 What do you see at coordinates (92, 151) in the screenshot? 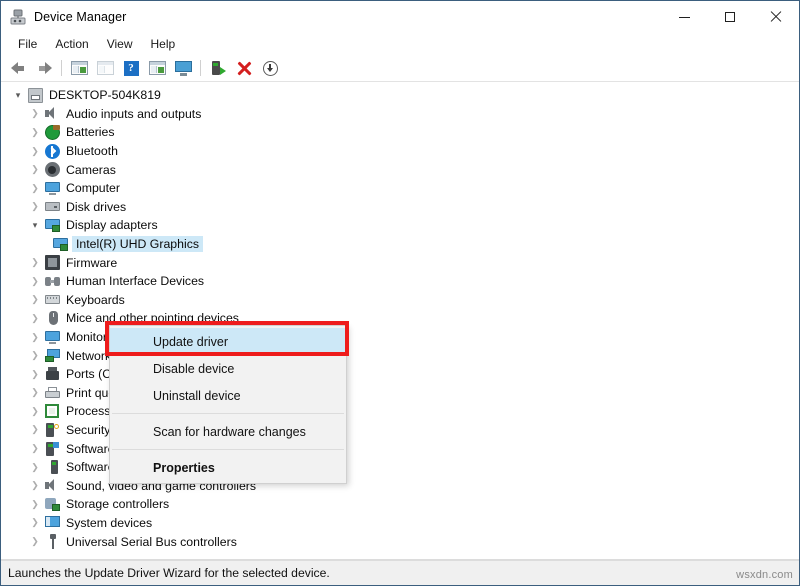
I see `tree-item-label: Bluetooth` at bounding box center [92, 151].